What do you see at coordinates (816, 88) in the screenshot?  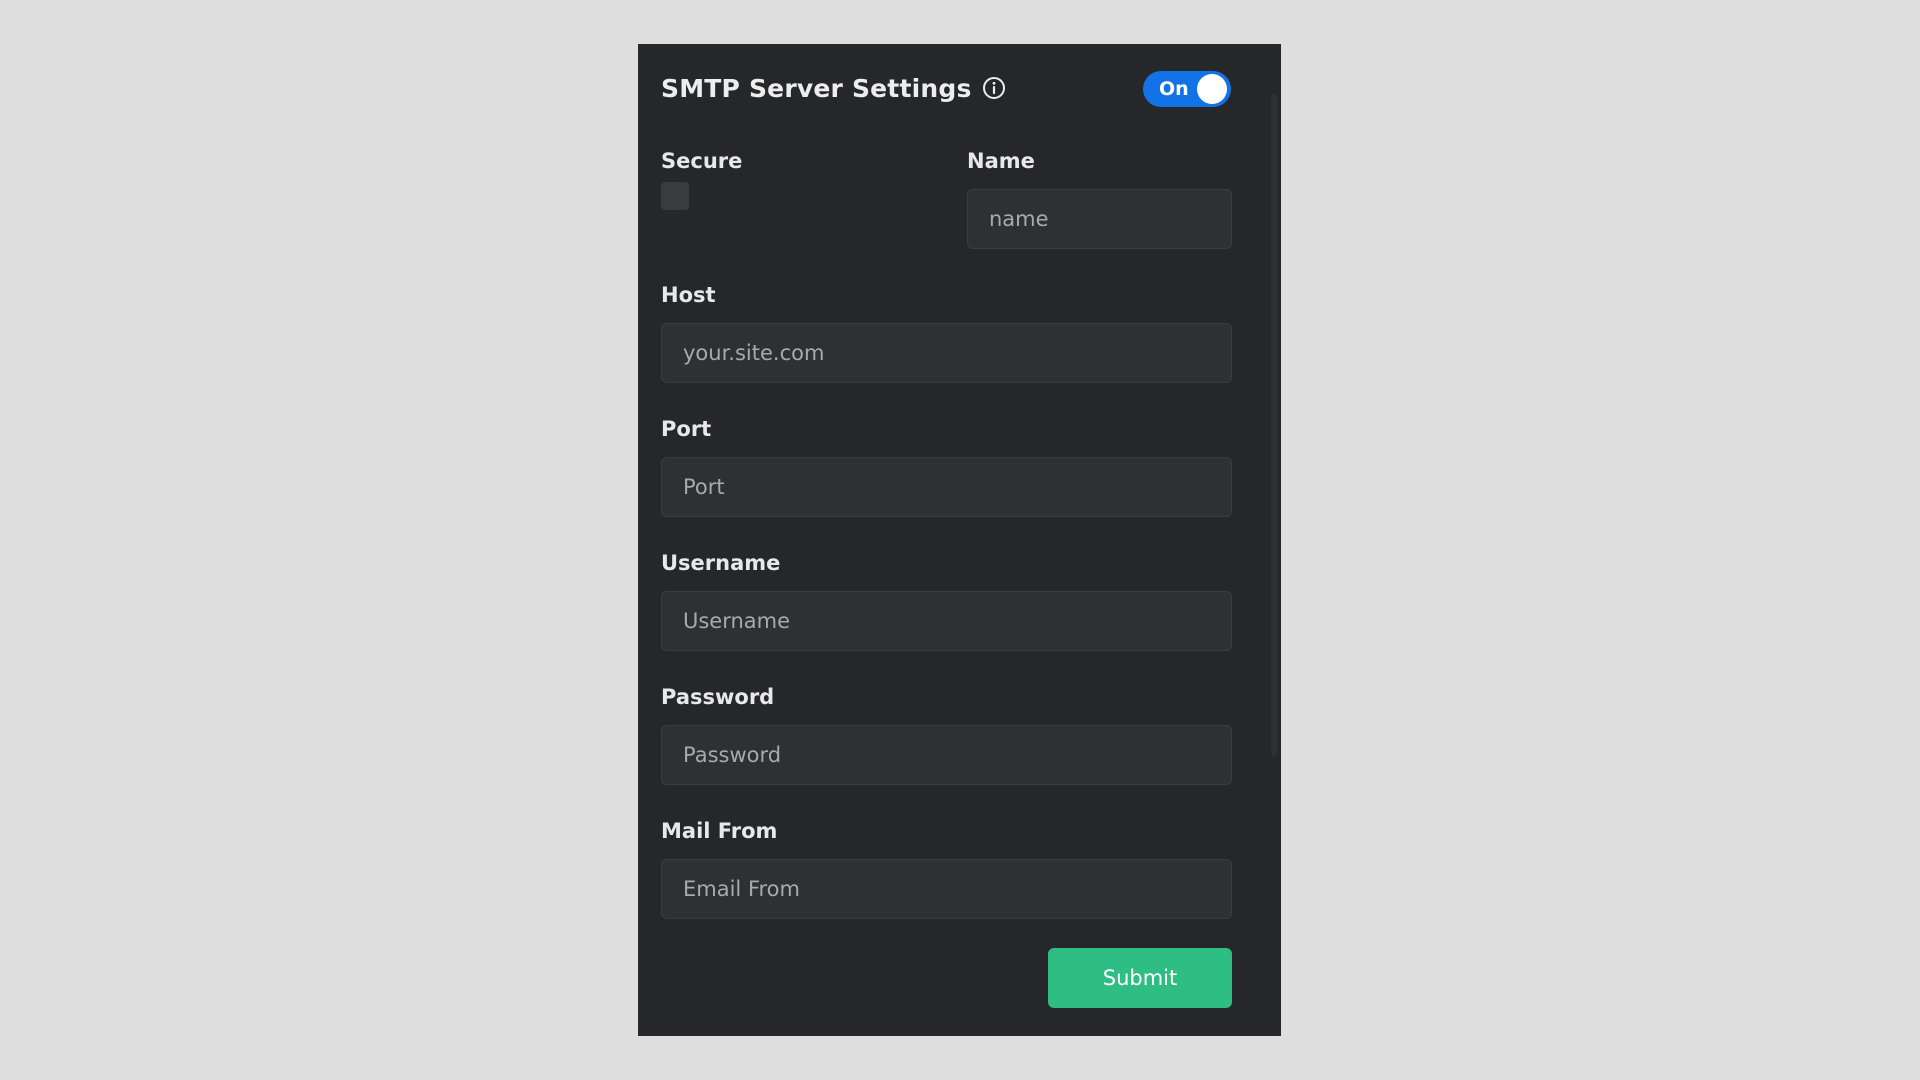 I see `panel-title: SMTP Server Settings` at bounding box center [816, 88].